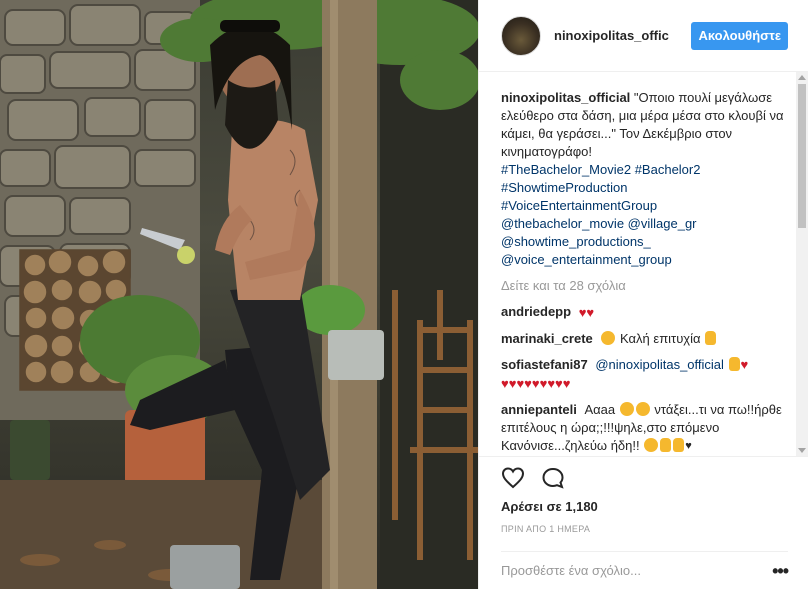  What do you see at coordinates (802, 156) in the screenshot?
I see `scrollbar-thumb` at bounding box center [802, 156].